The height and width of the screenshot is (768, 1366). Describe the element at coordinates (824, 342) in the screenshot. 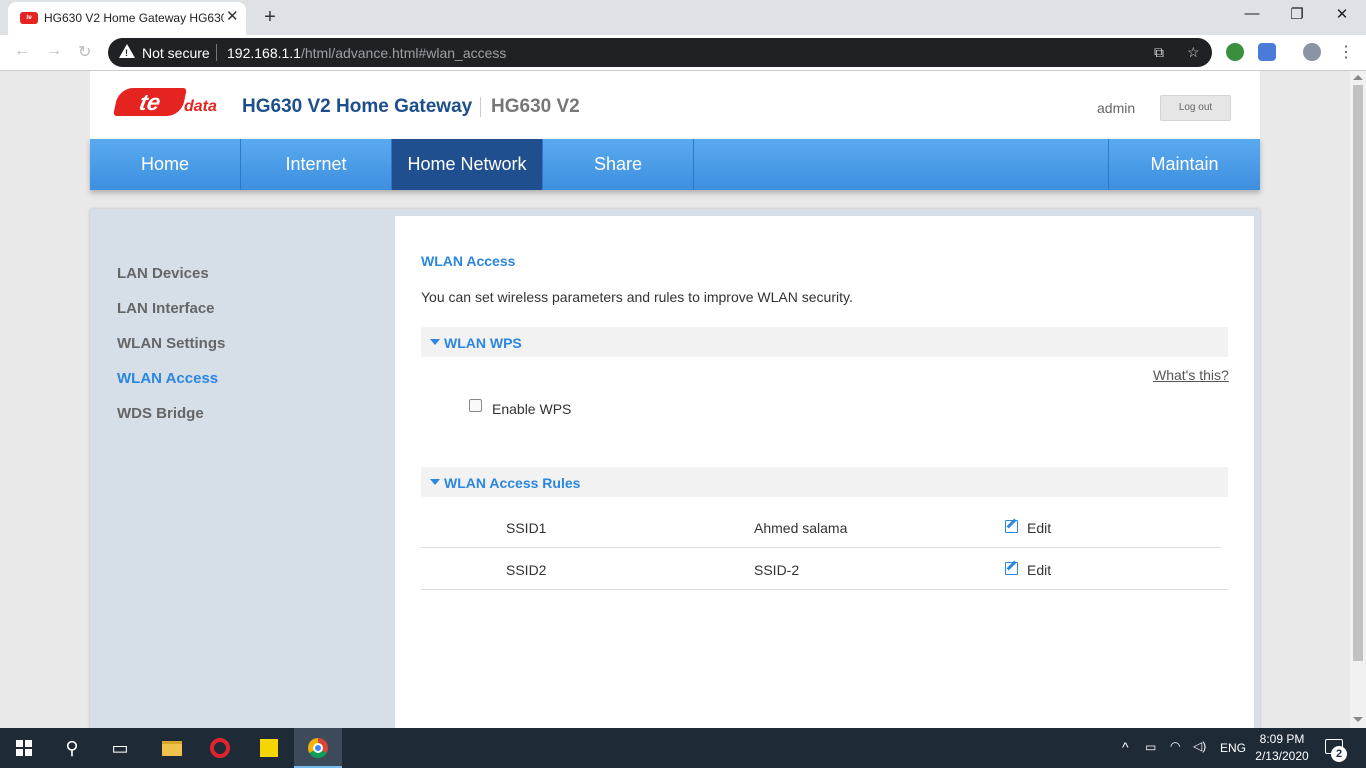

I see `wps-section-header: WLAN WPS` at that location.